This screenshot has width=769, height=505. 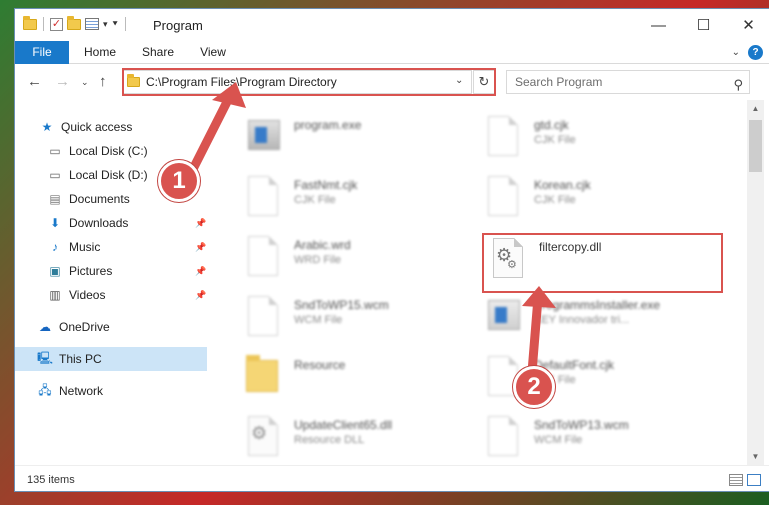 What do you see at coordinates (213, 52) in the screenshot?
I see `tab-view: View` at bounding box center [213, 52].